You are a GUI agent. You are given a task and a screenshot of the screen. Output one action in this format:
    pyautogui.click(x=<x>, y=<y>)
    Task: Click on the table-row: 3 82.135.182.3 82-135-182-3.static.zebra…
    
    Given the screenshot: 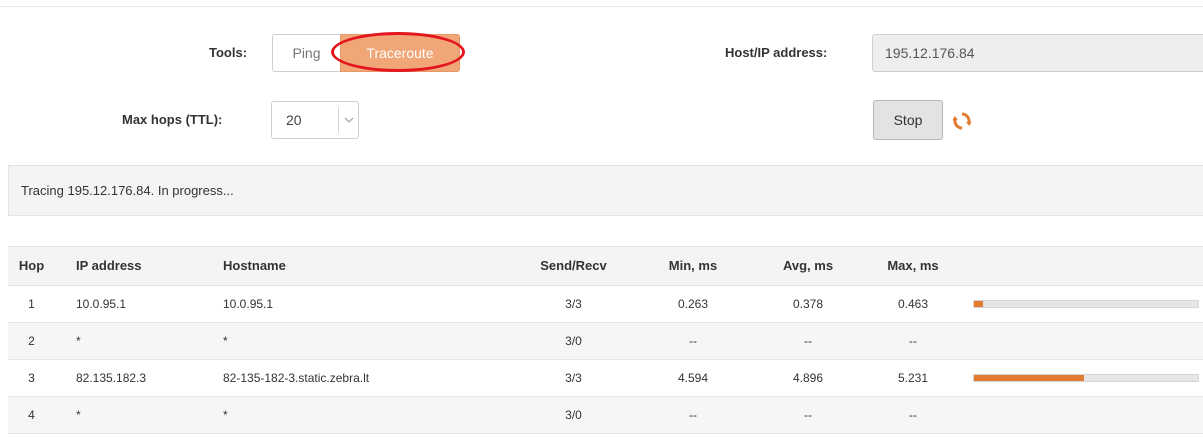 What is the action you would take?
    pyautogui.click(x=605, y=378)
    